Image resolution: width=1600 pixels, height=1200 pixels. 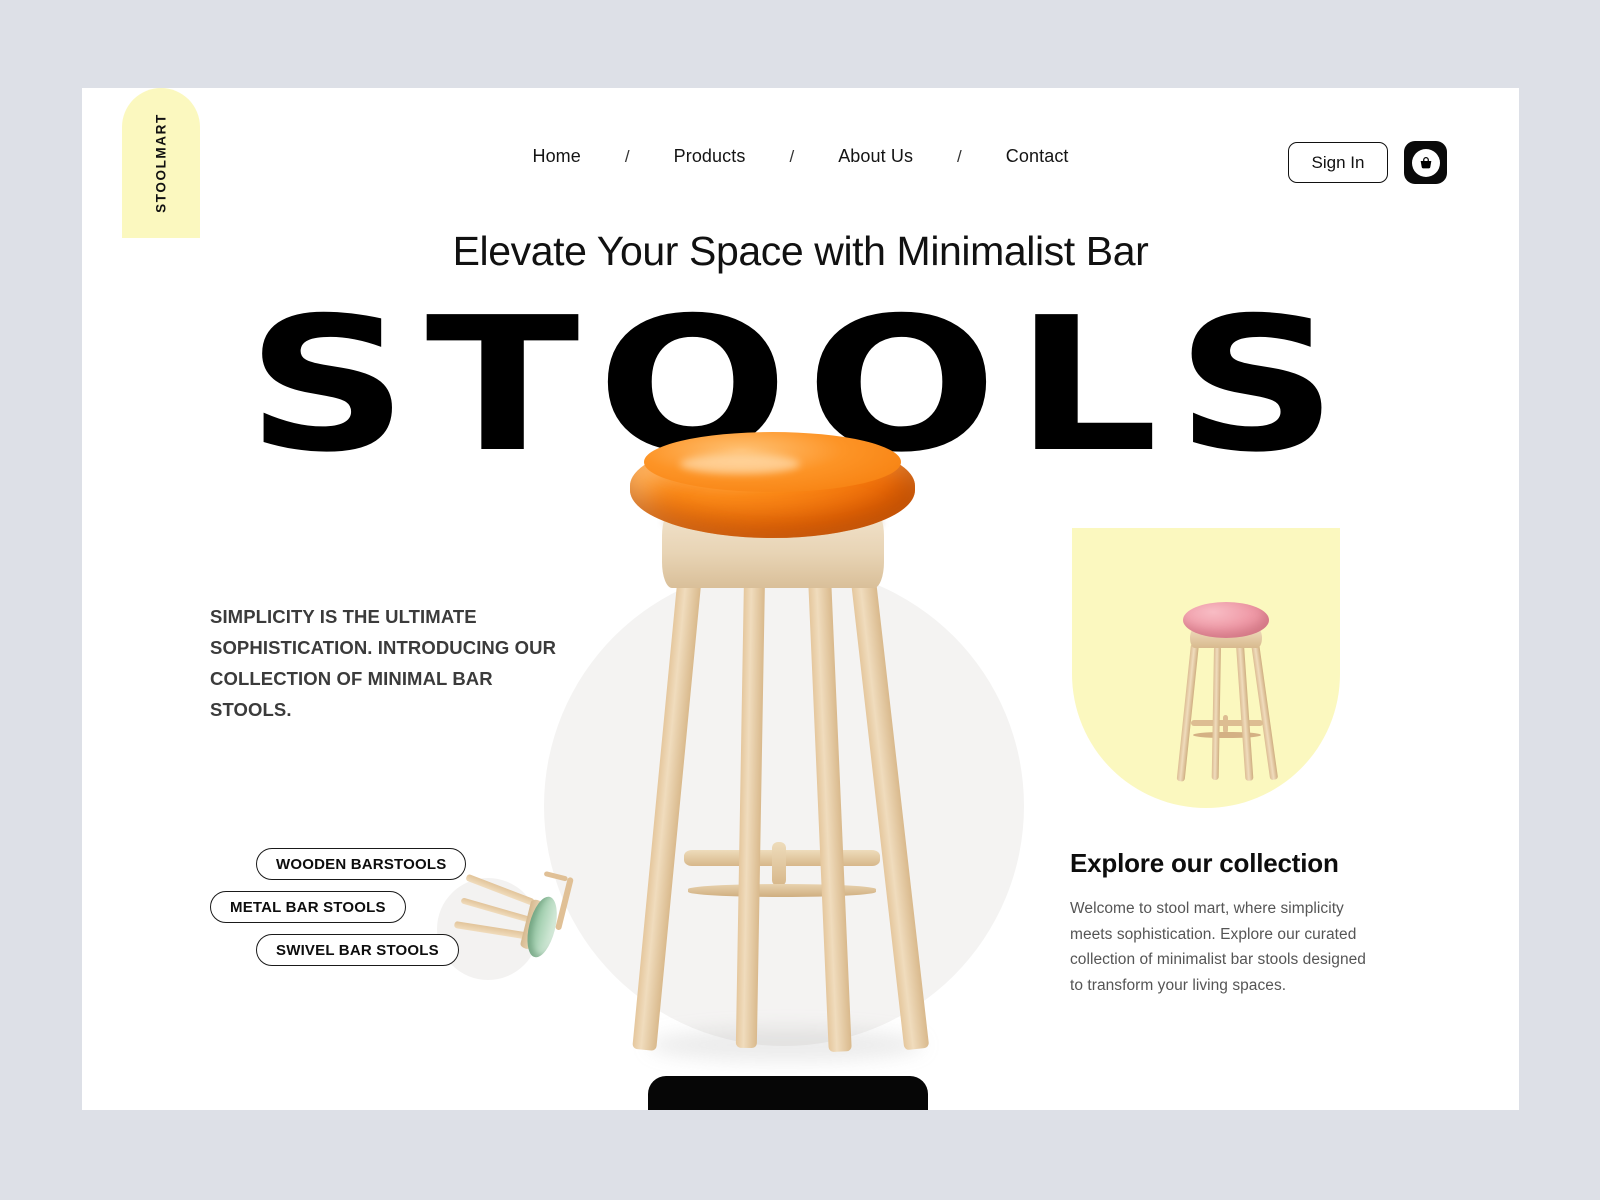 What do you see at coordinates (490, 930) in the screenshot?
I see `mini-stool-leg` at bounding box center [490, 930].